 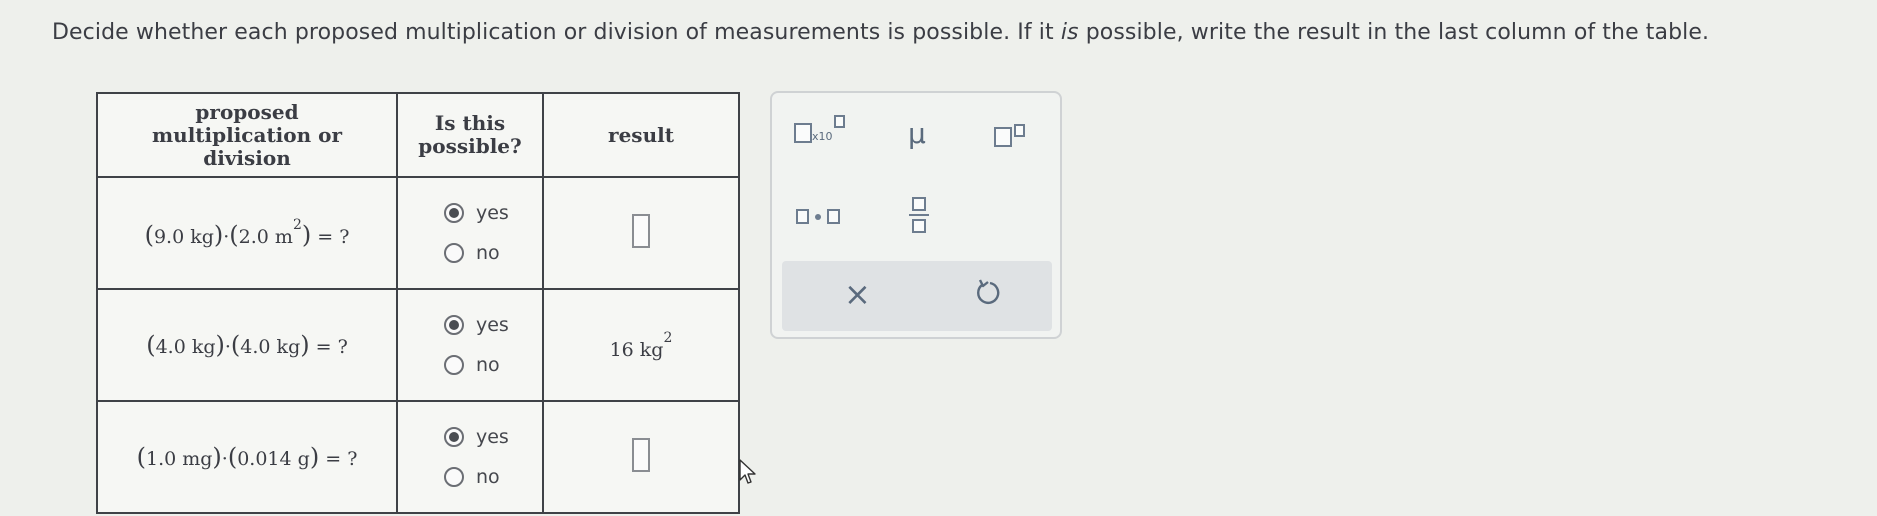 What do you see at coordinates (988, 294) in the screenshot?
I see `undo-icon` at bounding box center [988, 294].